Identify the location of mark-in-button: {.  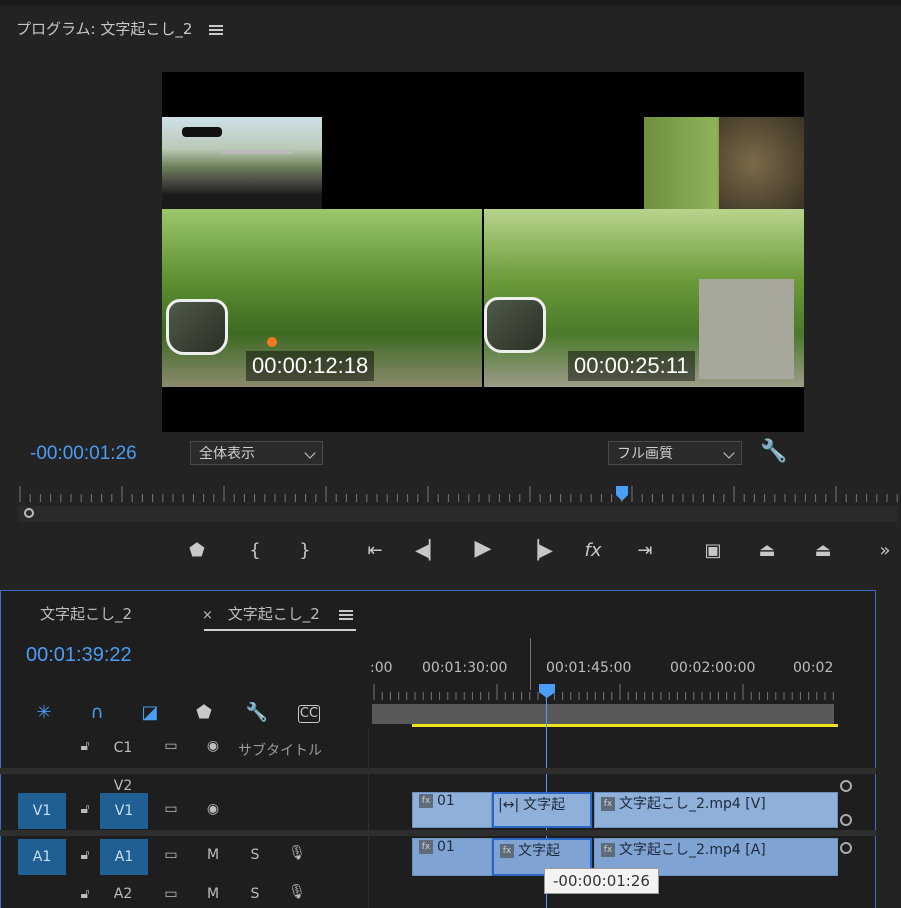
(255, 550).